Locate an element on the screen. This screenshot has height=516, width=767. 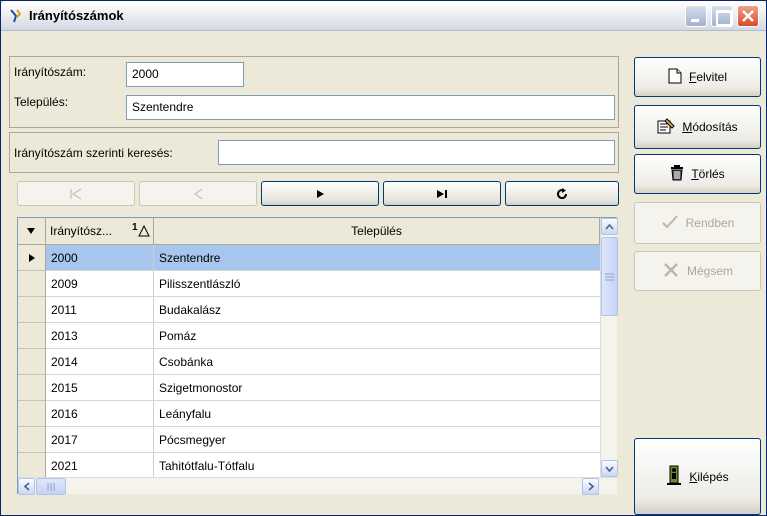
scroll-up-button is located at coordinates (609, 226).